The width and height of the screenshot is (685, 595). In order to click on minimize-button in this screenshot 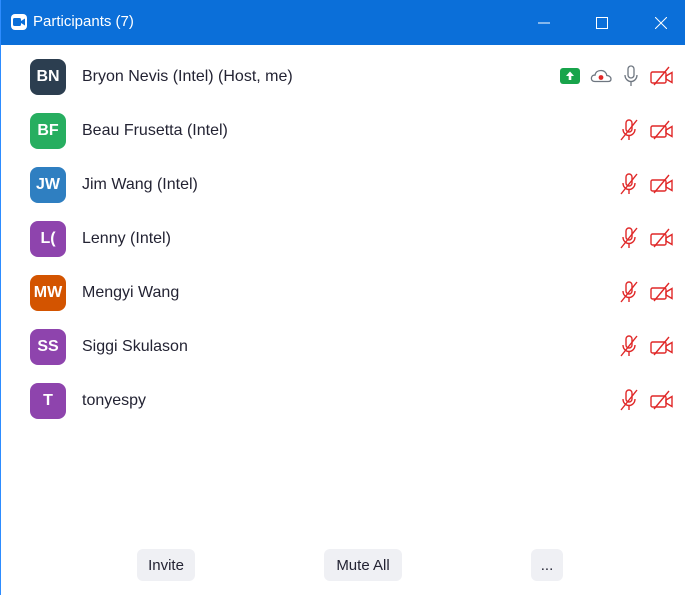, I will do `click(544, 22)`.